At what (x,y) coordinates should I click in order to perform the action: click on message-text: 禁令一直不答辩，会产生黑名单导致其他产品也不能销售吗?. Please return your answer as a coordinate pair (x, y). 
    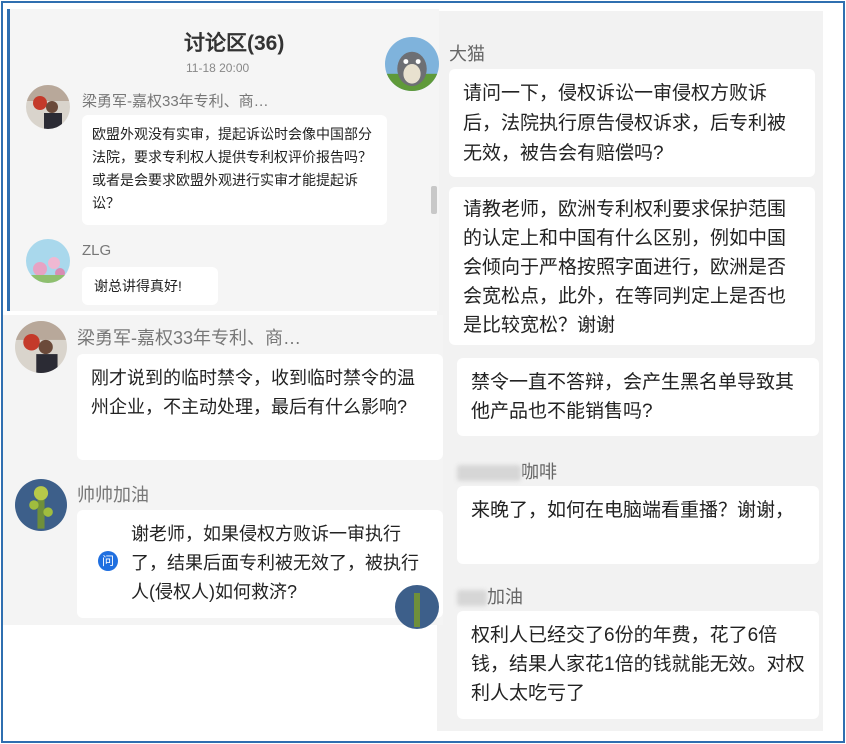
    Looking at the image, I should click on (633, 397).